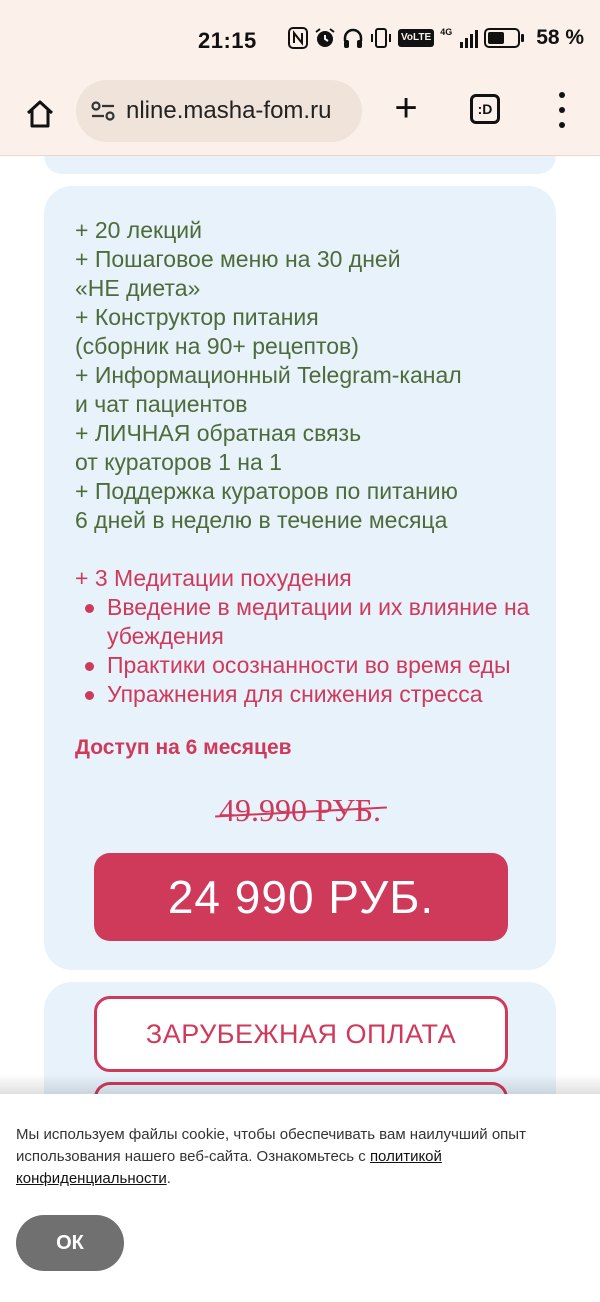 Image resolution: width=600 pixels, height=1302 pixels. Describe the element at coordinates (217, 346) in the screenshot. I see `feature-line: (сборник на 90+ рецептов)` at that location.